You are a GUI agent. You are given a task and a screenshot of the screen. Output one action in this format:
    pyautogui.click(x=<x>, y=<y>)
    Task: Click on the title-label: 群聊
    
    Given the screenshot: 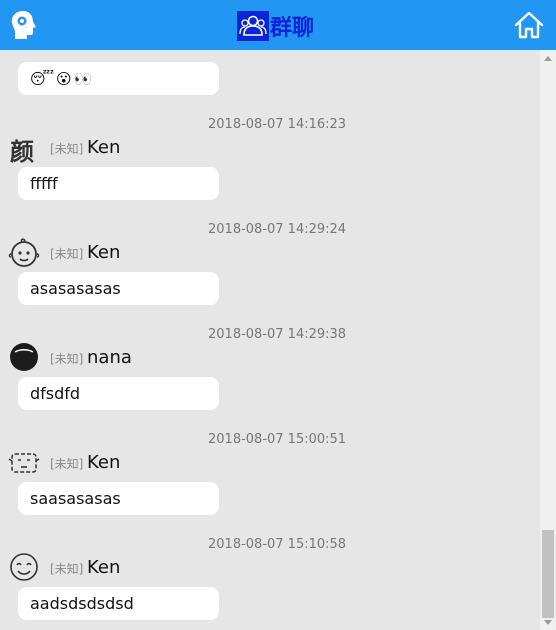 What is the action you would take?
    pyautogui.click(x=292, y=28)
    